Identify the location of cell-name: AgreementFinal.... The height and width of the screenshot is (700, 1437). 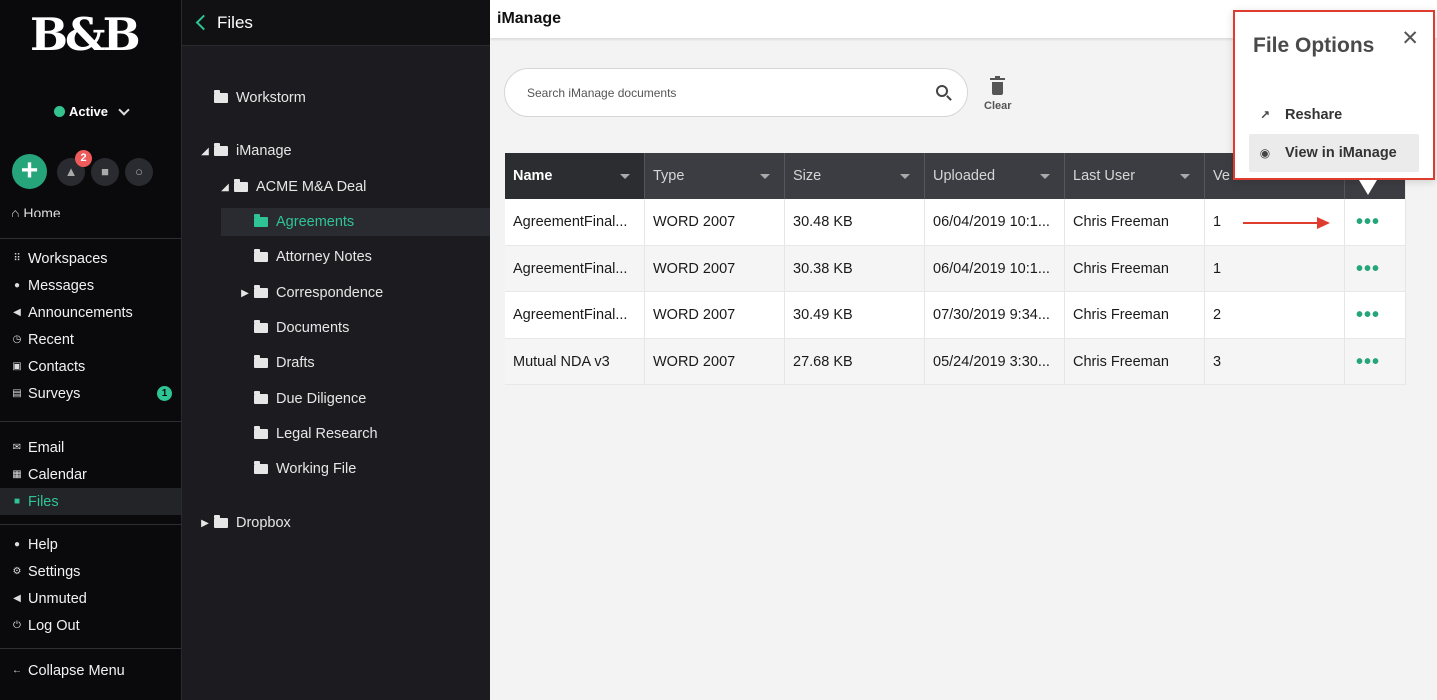
(575, 268).